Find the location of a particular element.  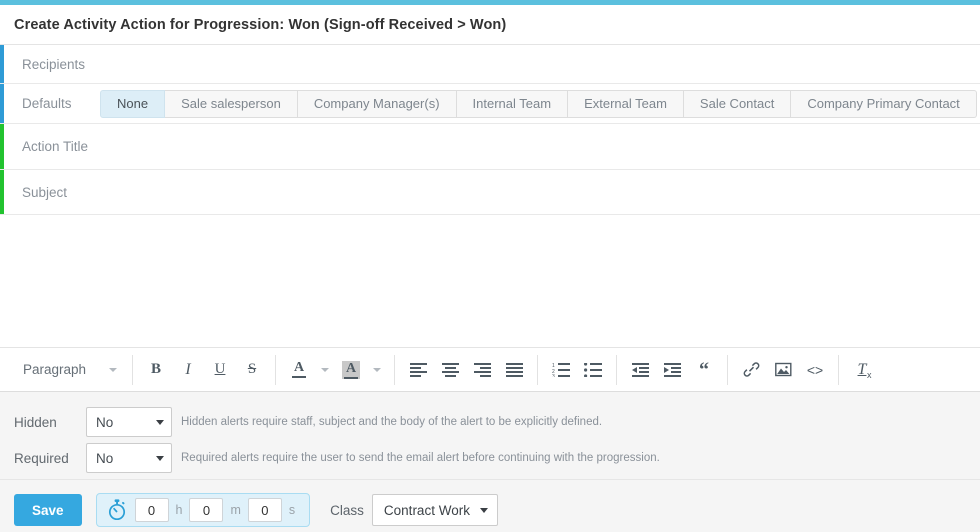

bold-icon: B is located at coordinates (156, 370).